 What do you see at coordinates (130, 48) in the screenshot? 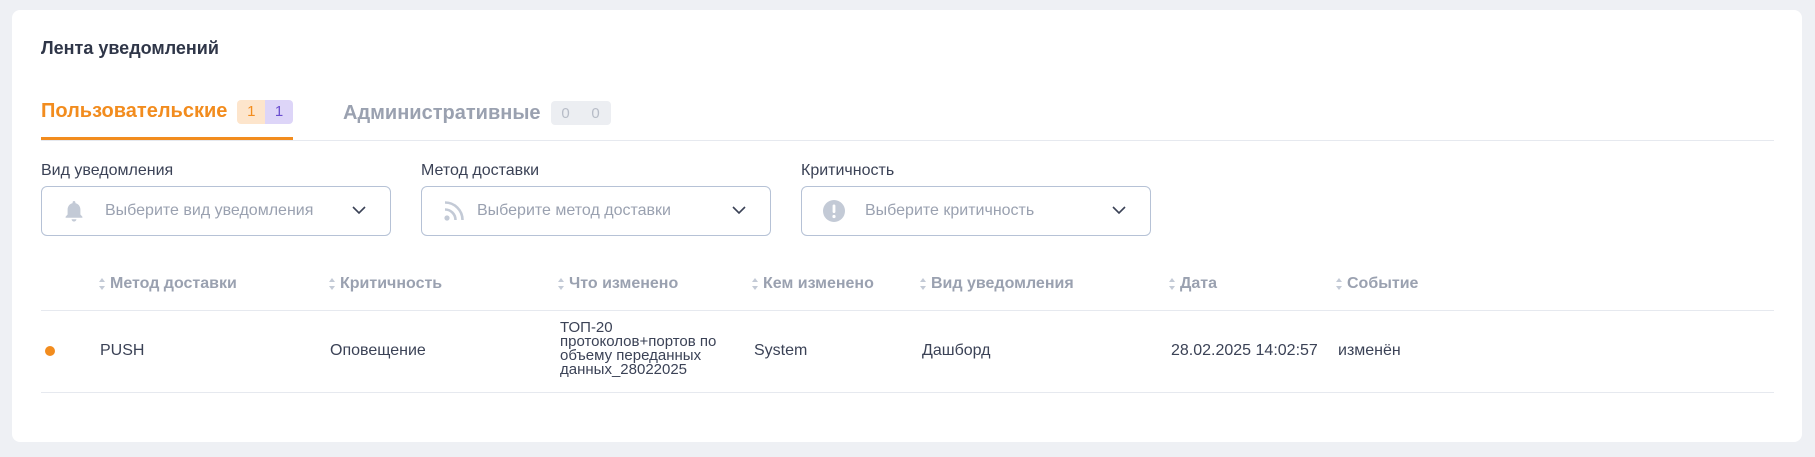
I see `page-title: Лента уведомлений` at bounding box center [130, 48].